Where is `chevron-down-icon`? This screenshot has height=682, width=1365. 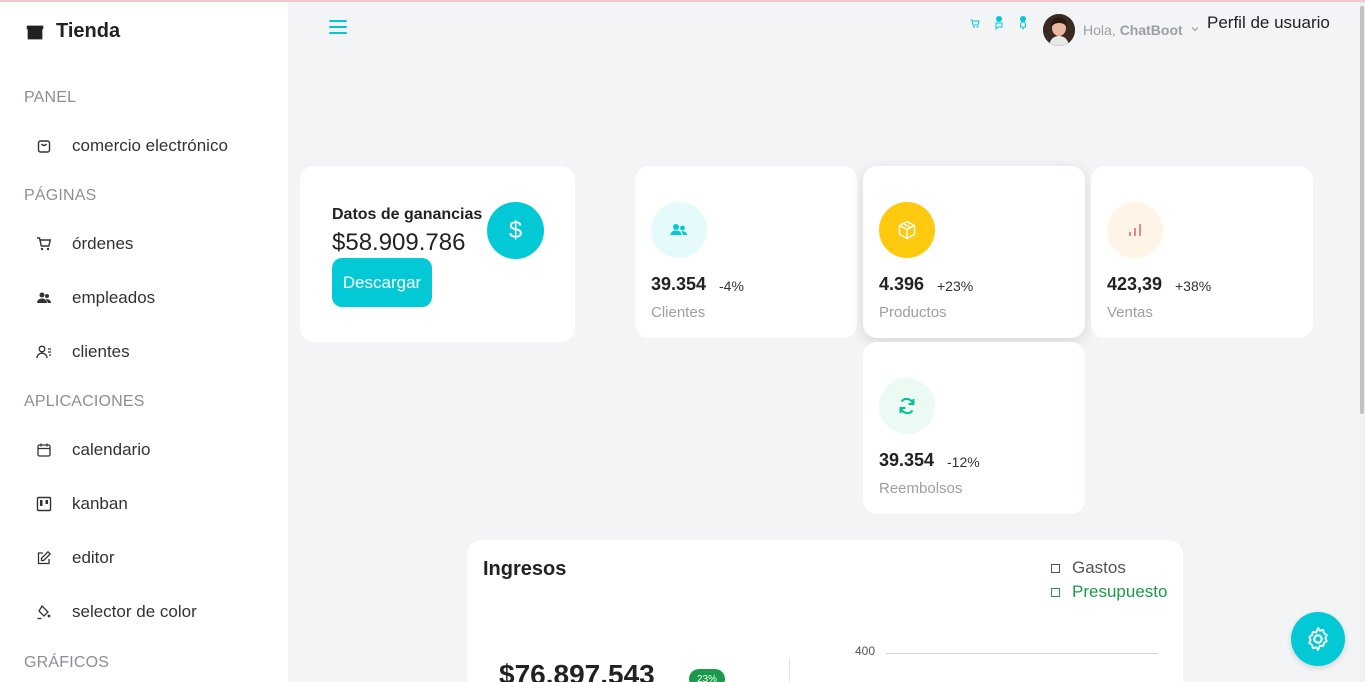 chevron-down-icon is located at coordinates (1195, 29).